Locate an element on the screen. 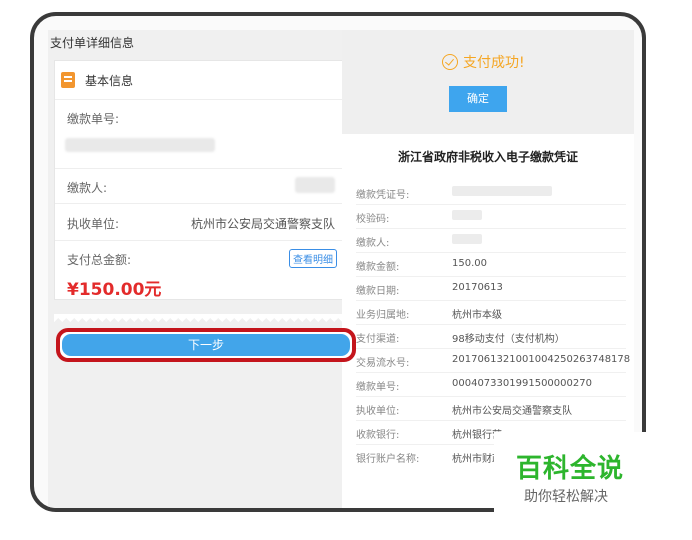 The height and width of the screenshot is (540, 692). next-button-highlight: 下一步 is located at coordinates (206, 345).